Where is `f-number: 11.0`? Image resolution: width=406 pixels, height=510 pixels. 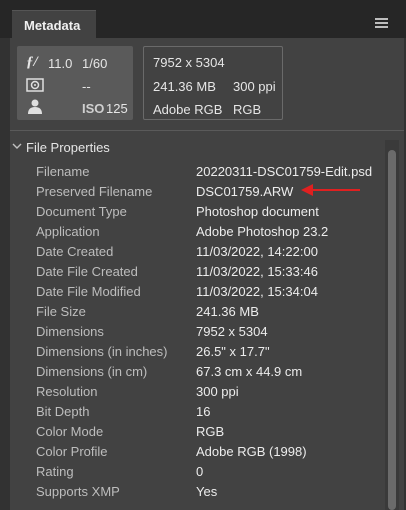 f-number: 11.0 is located at coordinates (60, 63).